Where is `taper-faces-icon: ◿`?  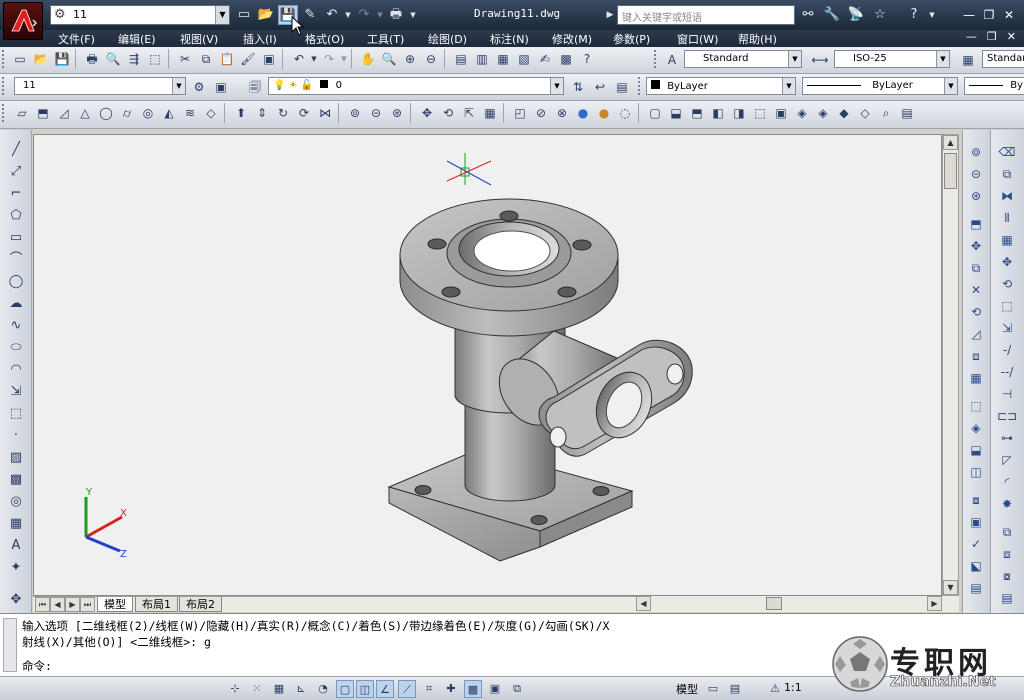
taper-faces-icon: ◿ is located at coordinates (976, 334).